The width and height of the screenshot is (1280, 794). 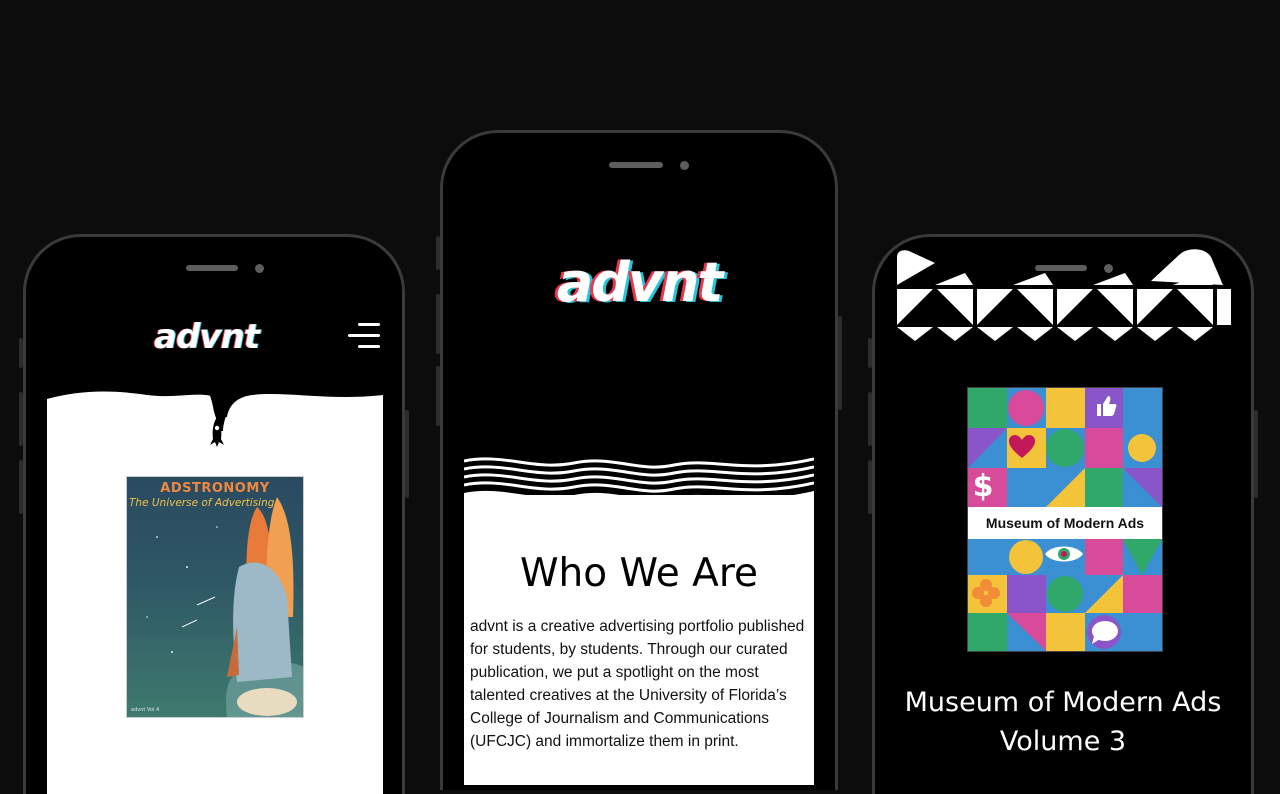 I want to click on thumbs-up-icon, so click(x=1107, y=406).